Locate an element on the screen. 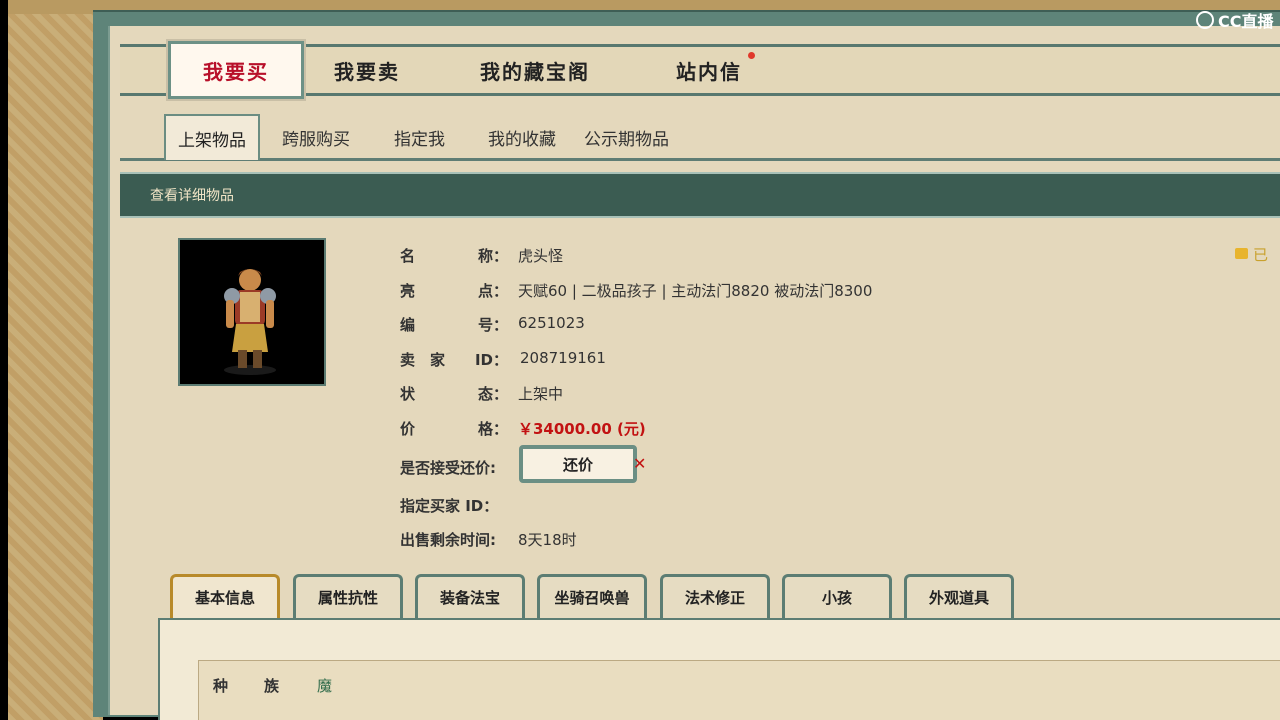  item-status: 上架中 is located at coordinates (541, 394).